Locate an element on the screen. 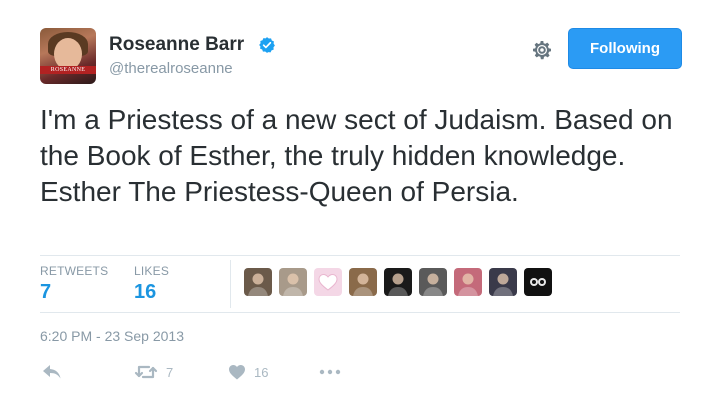 This screenshot has width=720, height=420. user-handle: @therealroseanne is located at coordinates (171, 68).